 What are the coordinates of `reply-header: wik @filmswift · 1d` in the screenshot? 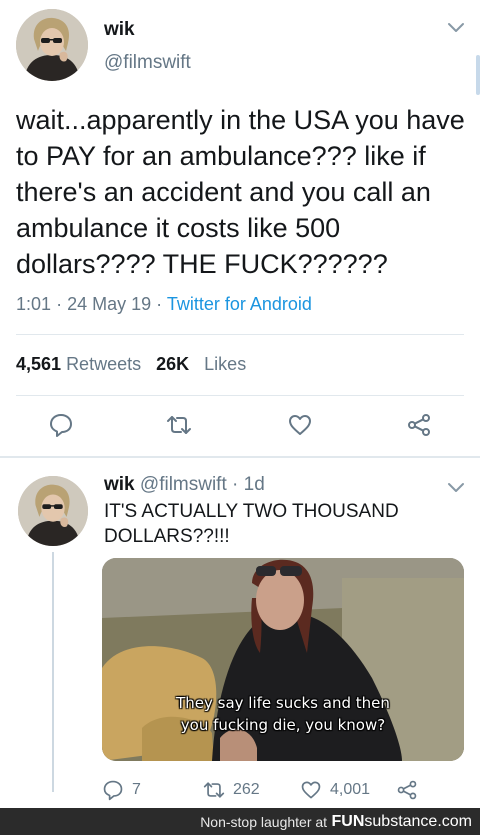 It's located at (184, 485).